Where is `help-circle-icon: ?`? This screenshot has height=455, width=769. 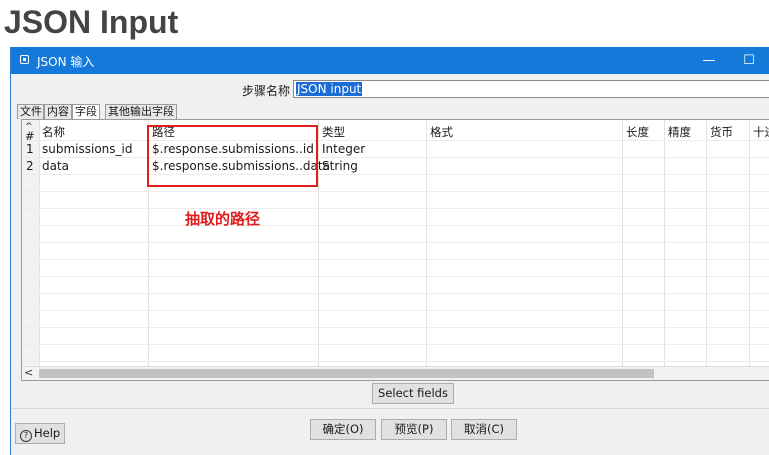 help-circle-icon: ? is located at coordinates (26, 436).